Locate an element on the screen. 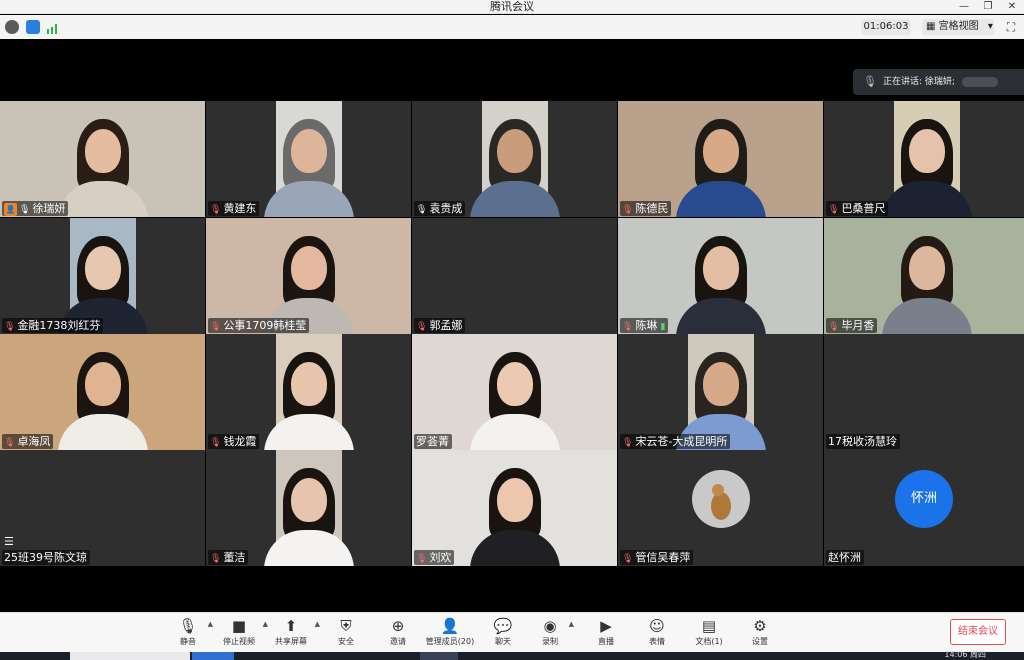  participant-name-label: 🎙 卓海凤 is located at coordinates (28, 441).